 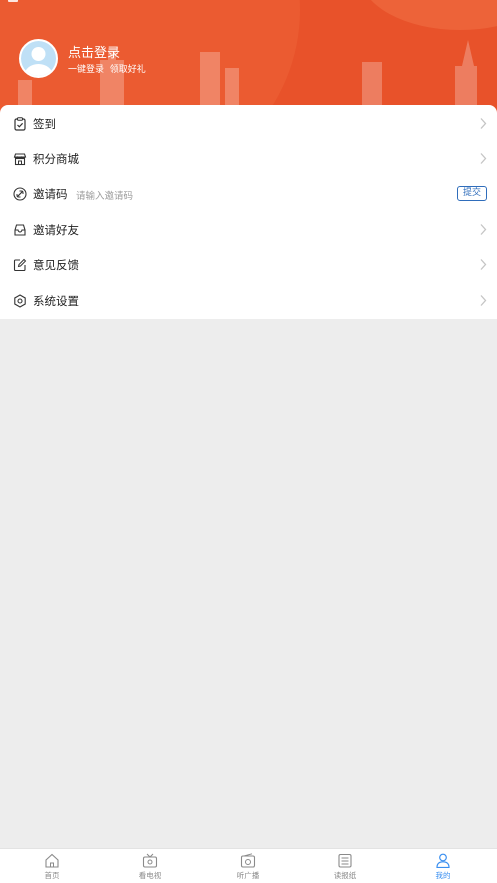 What do you see at coordinates (248, 300) in the screenshot?
I see `menu-item-settings: 系统设置` at bounding box center [248, 300].